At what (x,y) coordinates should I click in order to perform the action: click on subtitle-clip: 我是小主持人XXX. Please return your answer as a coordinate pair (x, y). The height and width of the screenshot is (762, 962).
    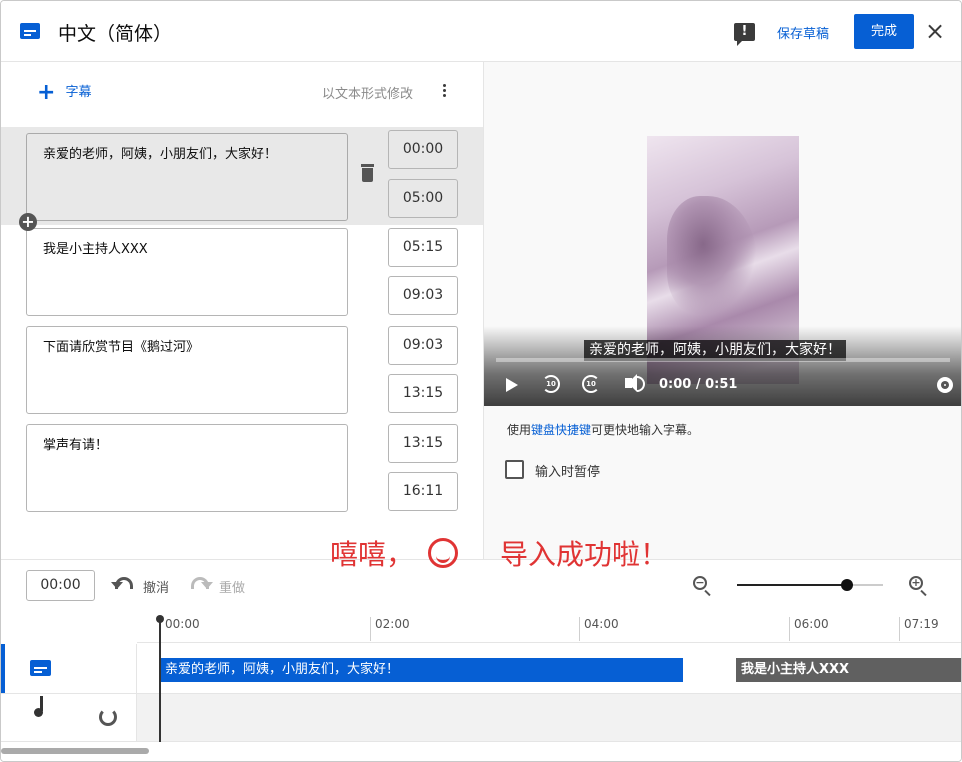
    Looking at the image, I should click on (848, 670).